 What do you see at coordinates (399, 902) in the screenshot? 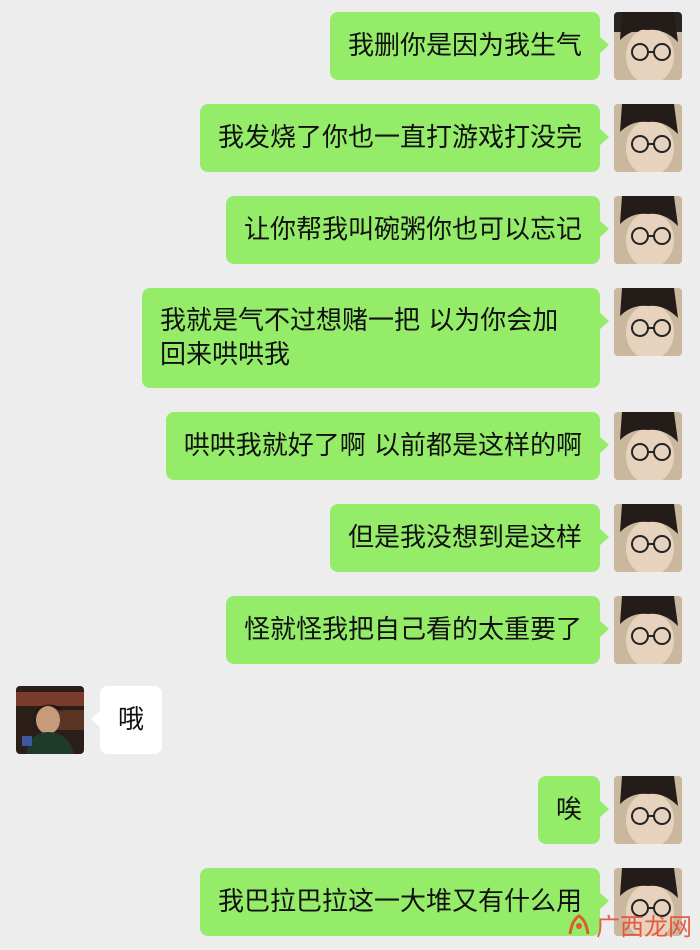
I see `message-bubble-outgoing: 我巴拉巴拉这一大堆又有什么用` at bounding box center [399, 902].